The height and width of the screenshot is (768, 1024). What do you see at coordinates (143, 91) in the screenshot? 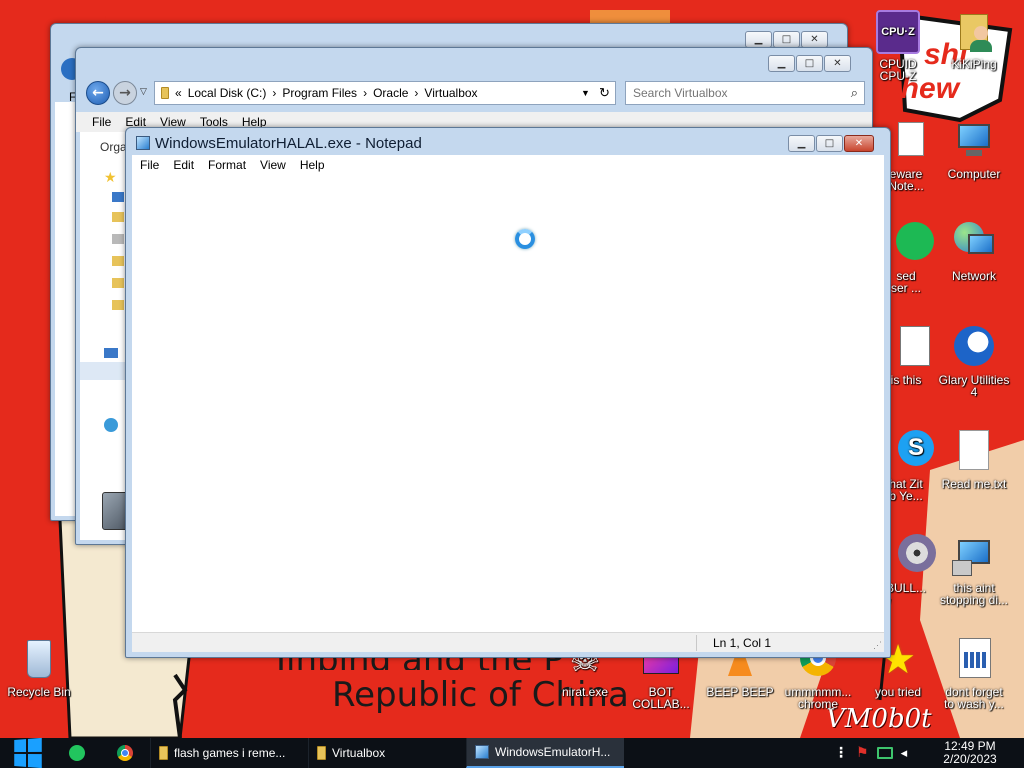
I see `recent-pages-button: ▽` at bounding box center [143, 91].